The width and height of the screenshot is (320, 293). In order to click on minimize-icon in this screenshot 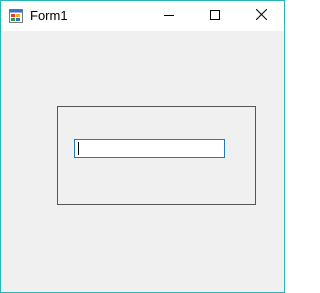, I will do `click(169, 16)`.